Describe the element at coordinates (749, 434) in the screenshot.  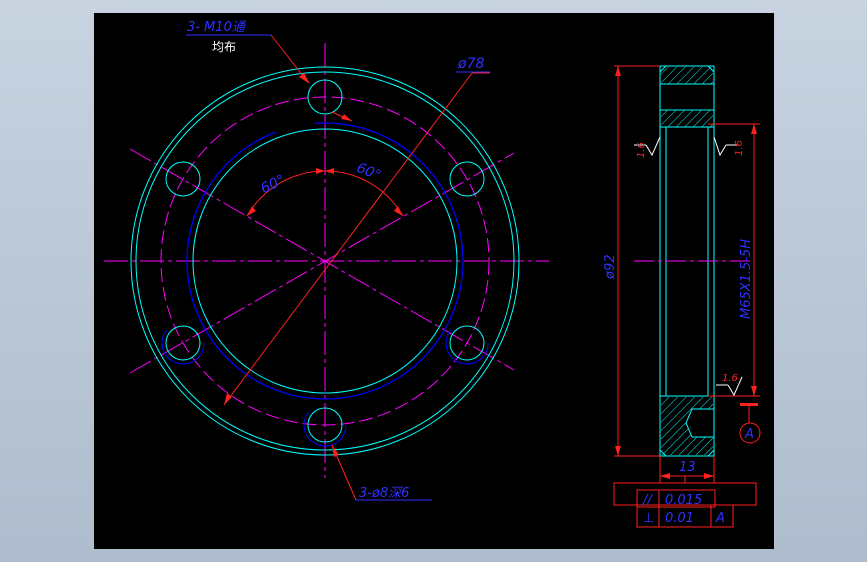
I see `datum-label: A` at that location.